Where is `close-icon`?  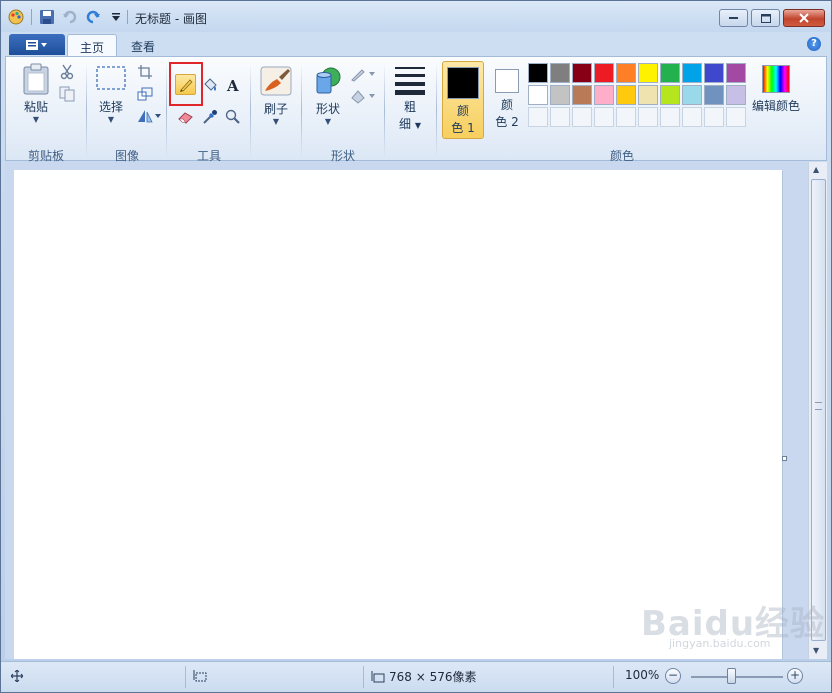 close-icon is located at coordinates (804, 18).